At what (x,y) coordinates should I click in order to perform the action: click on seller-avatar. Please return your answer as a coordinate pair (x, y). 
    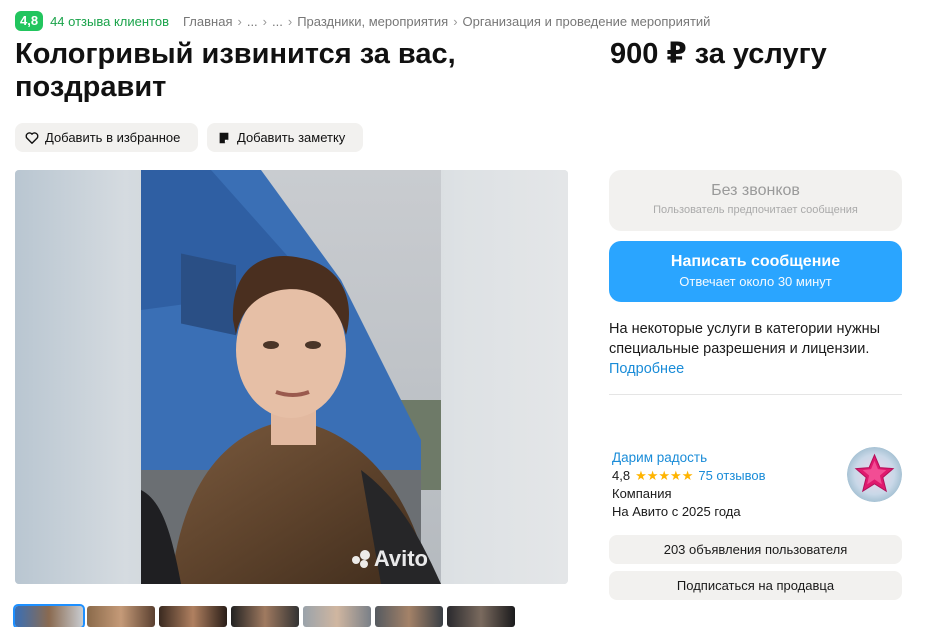
    Looking at the image, I should click on (874, 474).